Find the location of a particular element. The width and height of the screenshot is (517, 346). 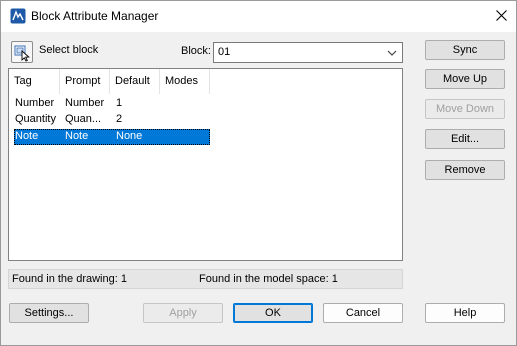

cell-prompt: Number is located at coordinates (85, 103).